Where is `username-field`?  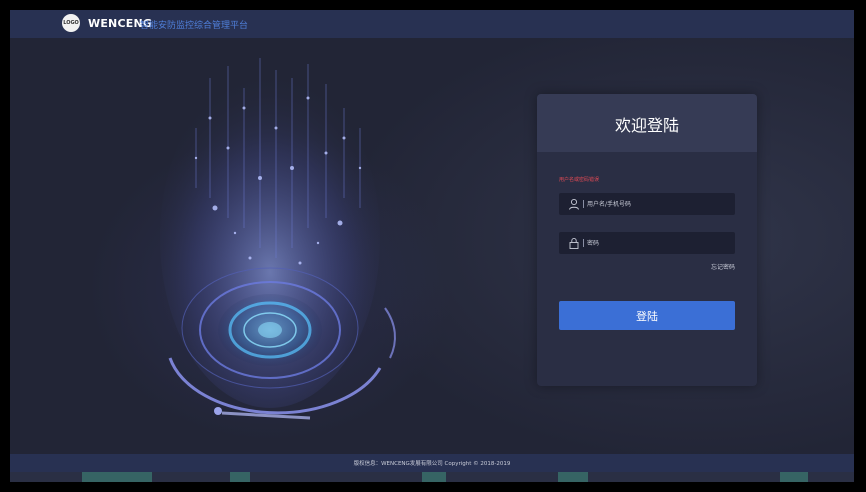
username-field is located at coordinates (647, 204).